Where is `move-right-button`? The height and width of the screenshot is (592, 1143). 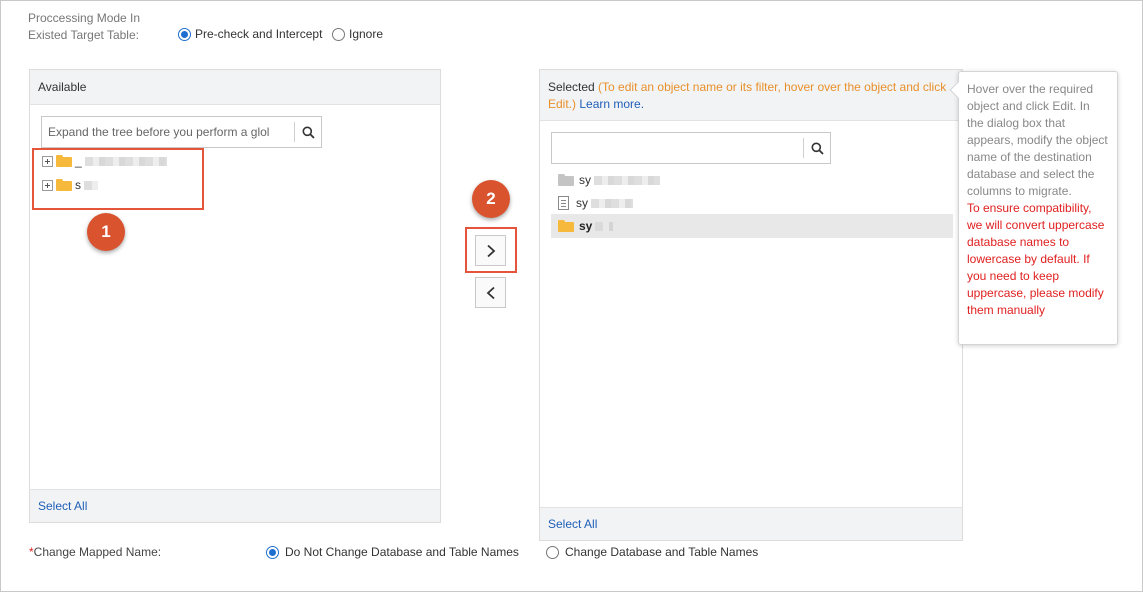
move-right-button is located at coordinates (490, 250).